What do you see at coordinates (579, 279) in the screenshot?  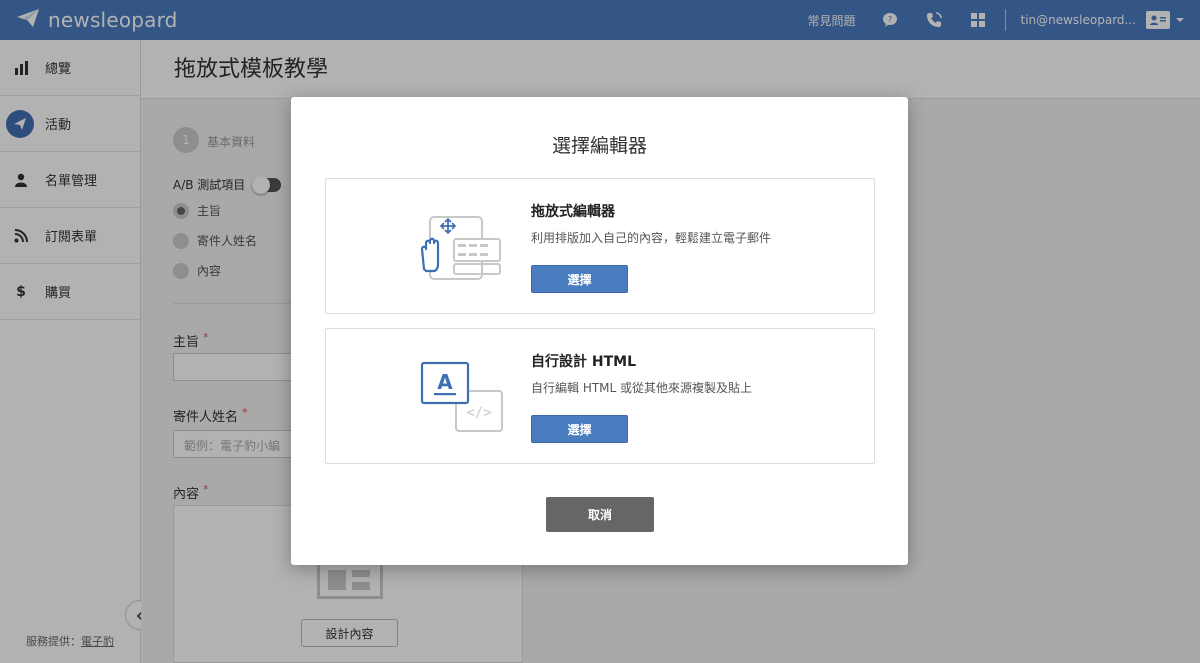 I see `select-drag-drop-button: 選擇` at bounding box center [579, 279].